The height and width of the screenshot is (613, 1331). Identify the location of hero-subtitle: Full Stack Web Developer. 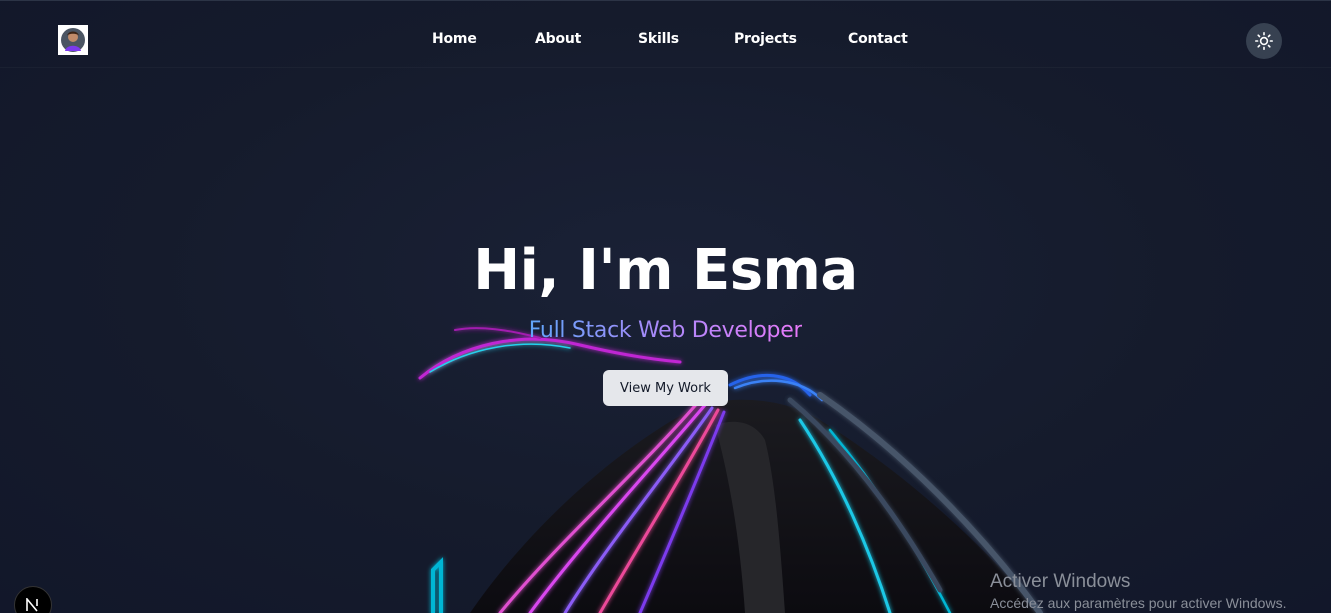
(665, 331).